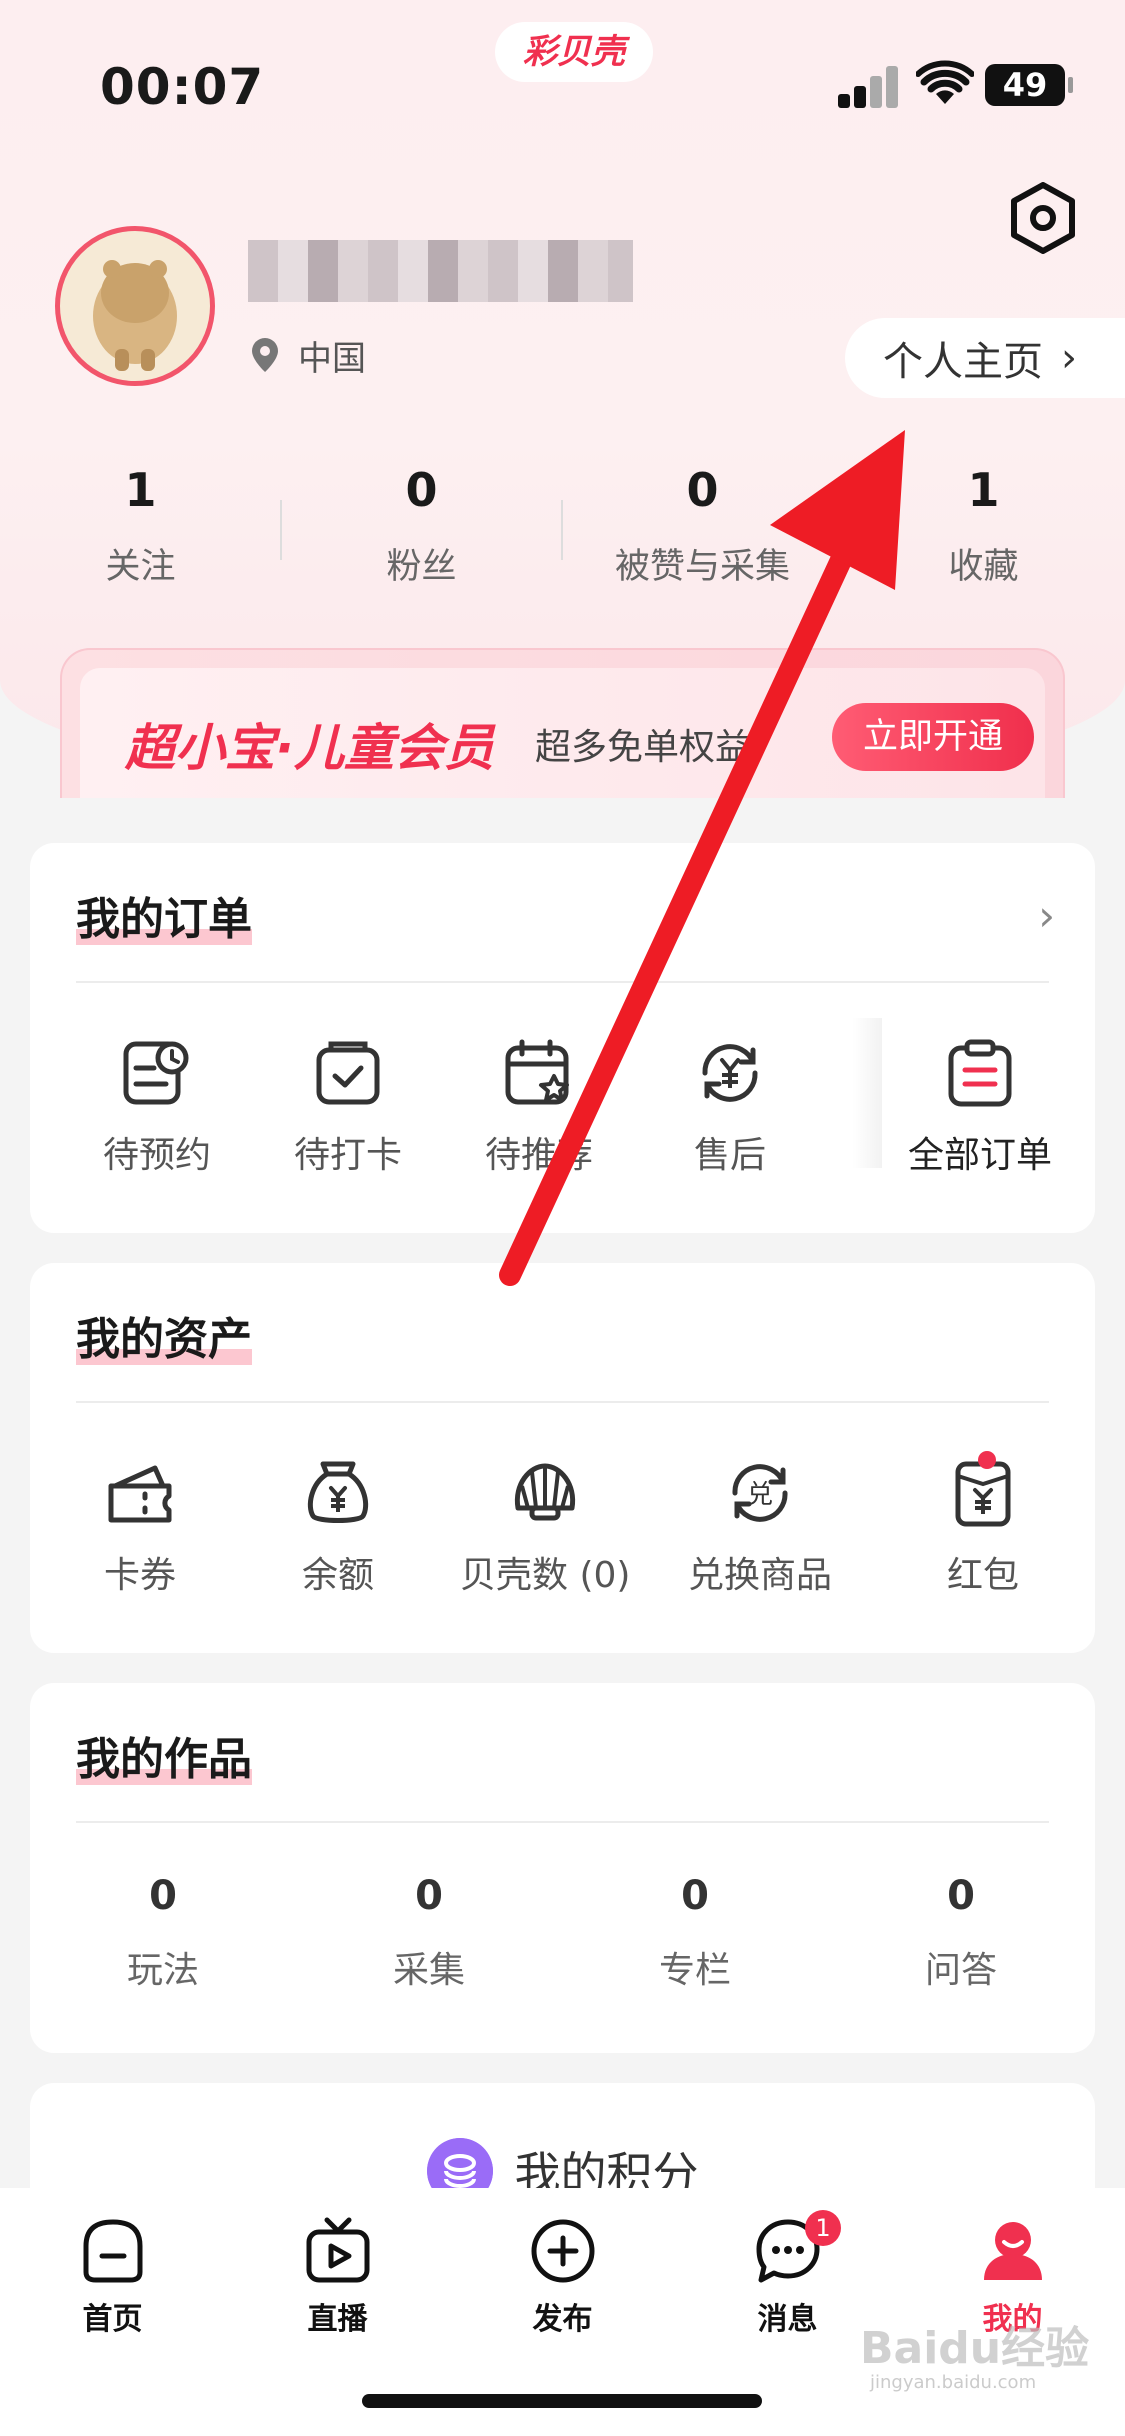 This screenshot has width=1125, height=2436. I want to click on app-name-badge: 彩贝壳, so click(574, 52).